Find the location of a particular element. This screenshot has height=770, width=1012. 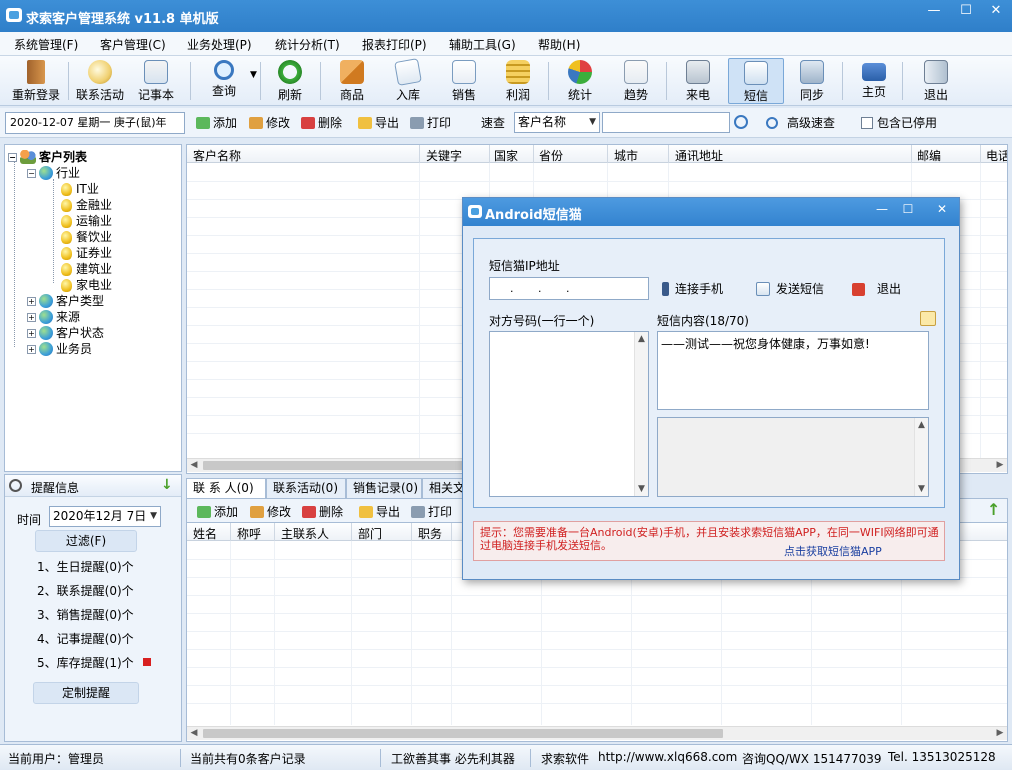

column-header: 电话 is located at coordinates (997, 155).